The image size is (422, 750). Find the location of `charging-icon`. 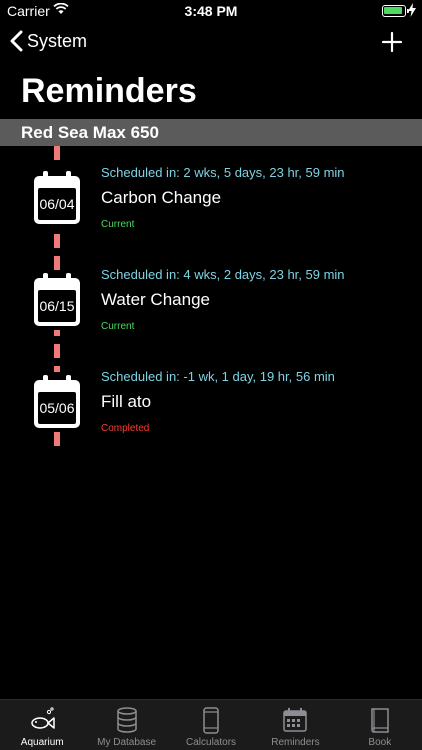

charging-icon is located at coordinates (412, 10).